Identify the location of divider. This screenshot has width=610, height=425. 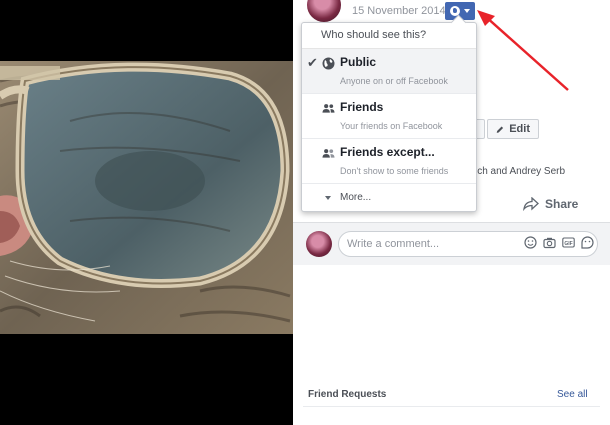
(451, 406).